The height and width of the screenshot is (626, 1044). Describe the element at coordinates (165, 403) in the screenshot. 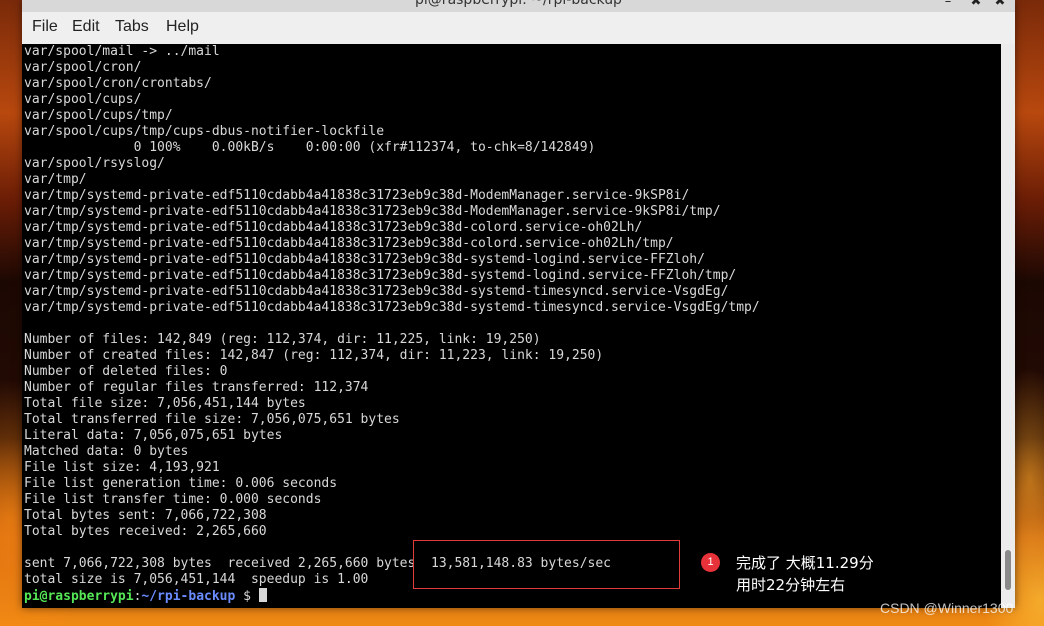

I see `terminal-line: Total file size: 7,056,451,144 bytes` at that location.